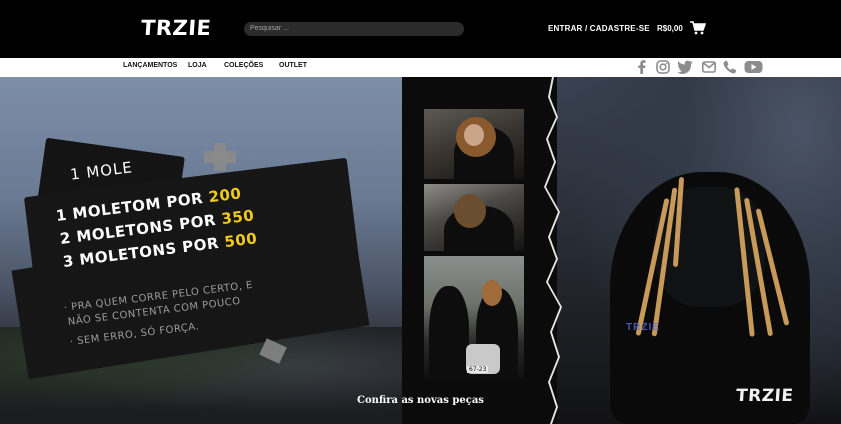 The width and height of the screenshot is (841, 424). What do you see at coordinates (478, 369) in the screenshot?
I see `license-plate: 67-23` at bounding box center [478, 369].